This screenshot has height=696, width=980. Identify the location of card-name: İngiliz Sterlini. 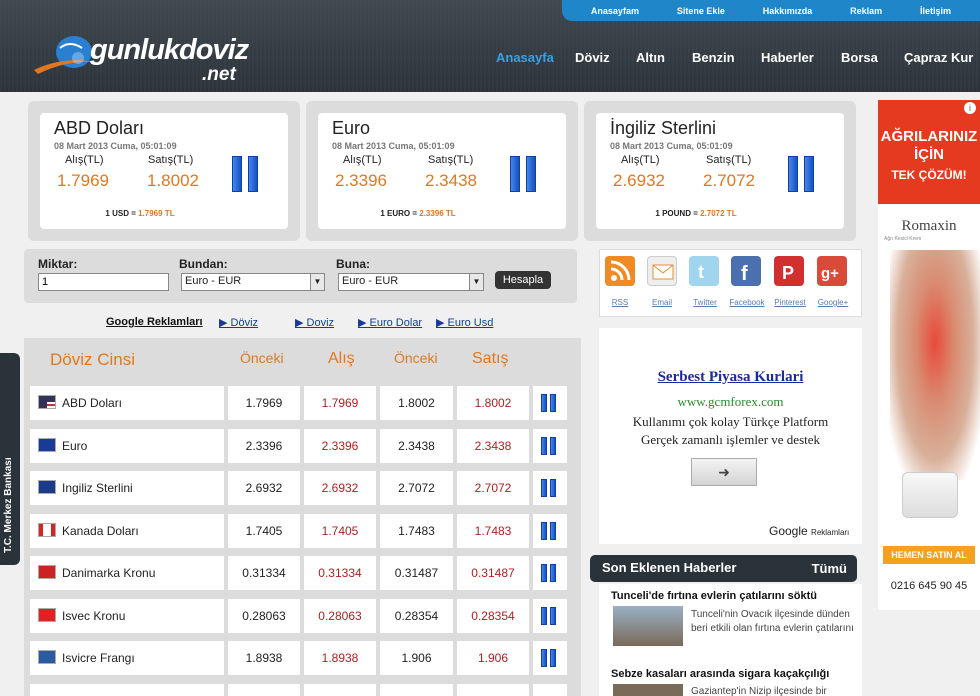
(663, 128).